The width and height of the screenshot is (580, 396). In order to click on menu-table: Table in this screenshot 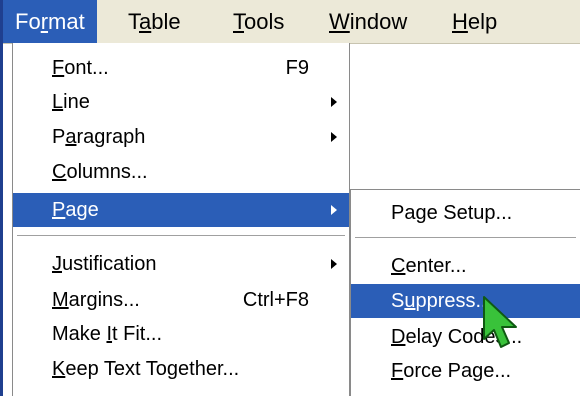, I will do `click(154, 21)`.